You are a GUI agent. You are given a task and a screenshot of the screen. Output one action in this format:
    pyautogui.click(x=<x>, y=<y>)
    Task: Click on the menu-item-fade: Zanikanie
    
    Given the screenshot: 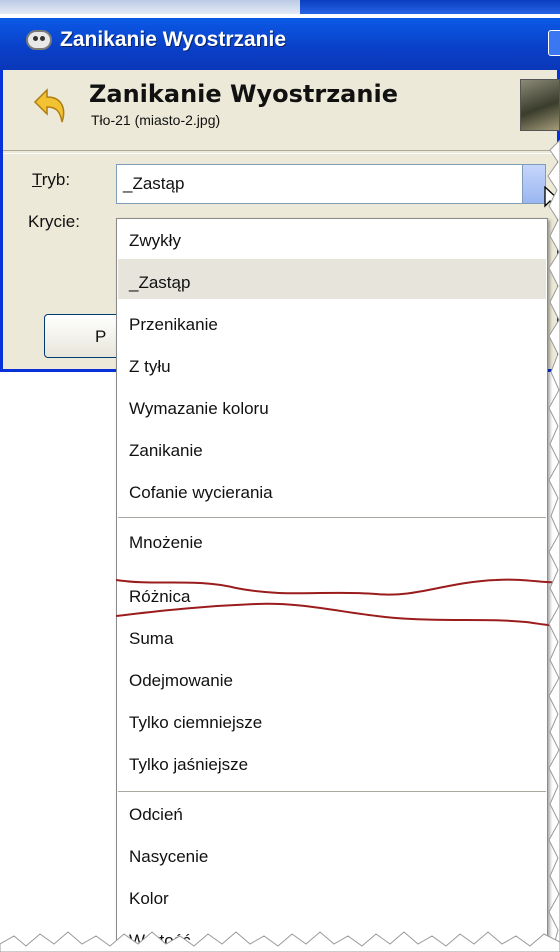 What is the action you would take?
    pyautogui.click(x=166, y=451)
    